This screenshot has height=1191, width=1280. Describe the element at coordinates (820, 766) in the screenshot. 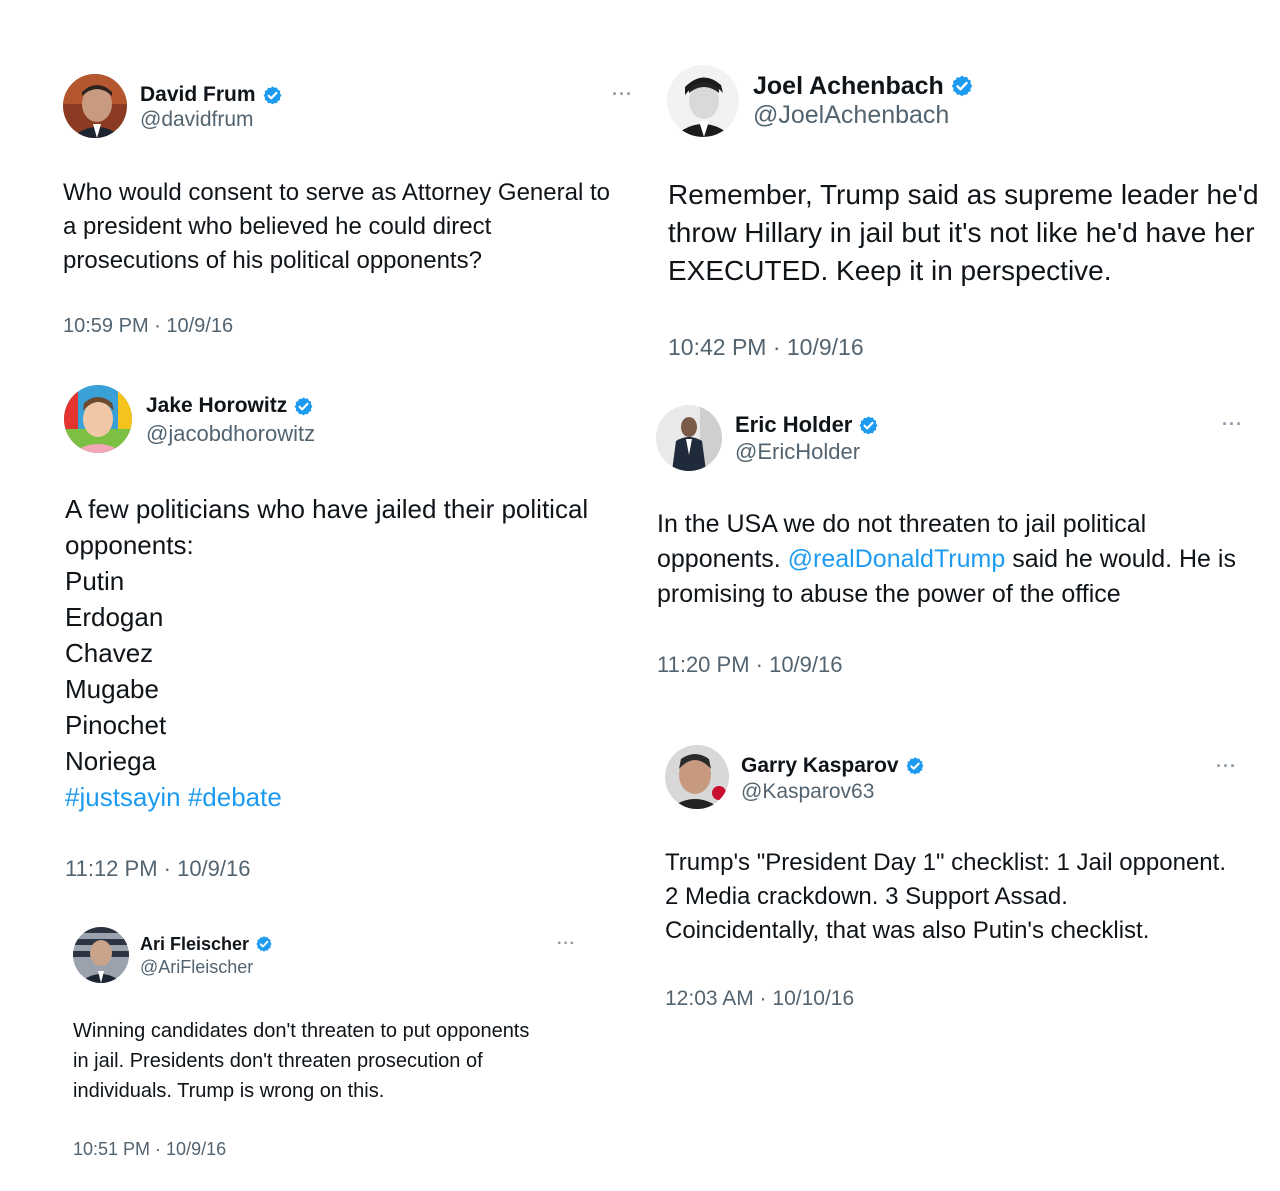

I see `author-name: Garry Kasparov` at that location.